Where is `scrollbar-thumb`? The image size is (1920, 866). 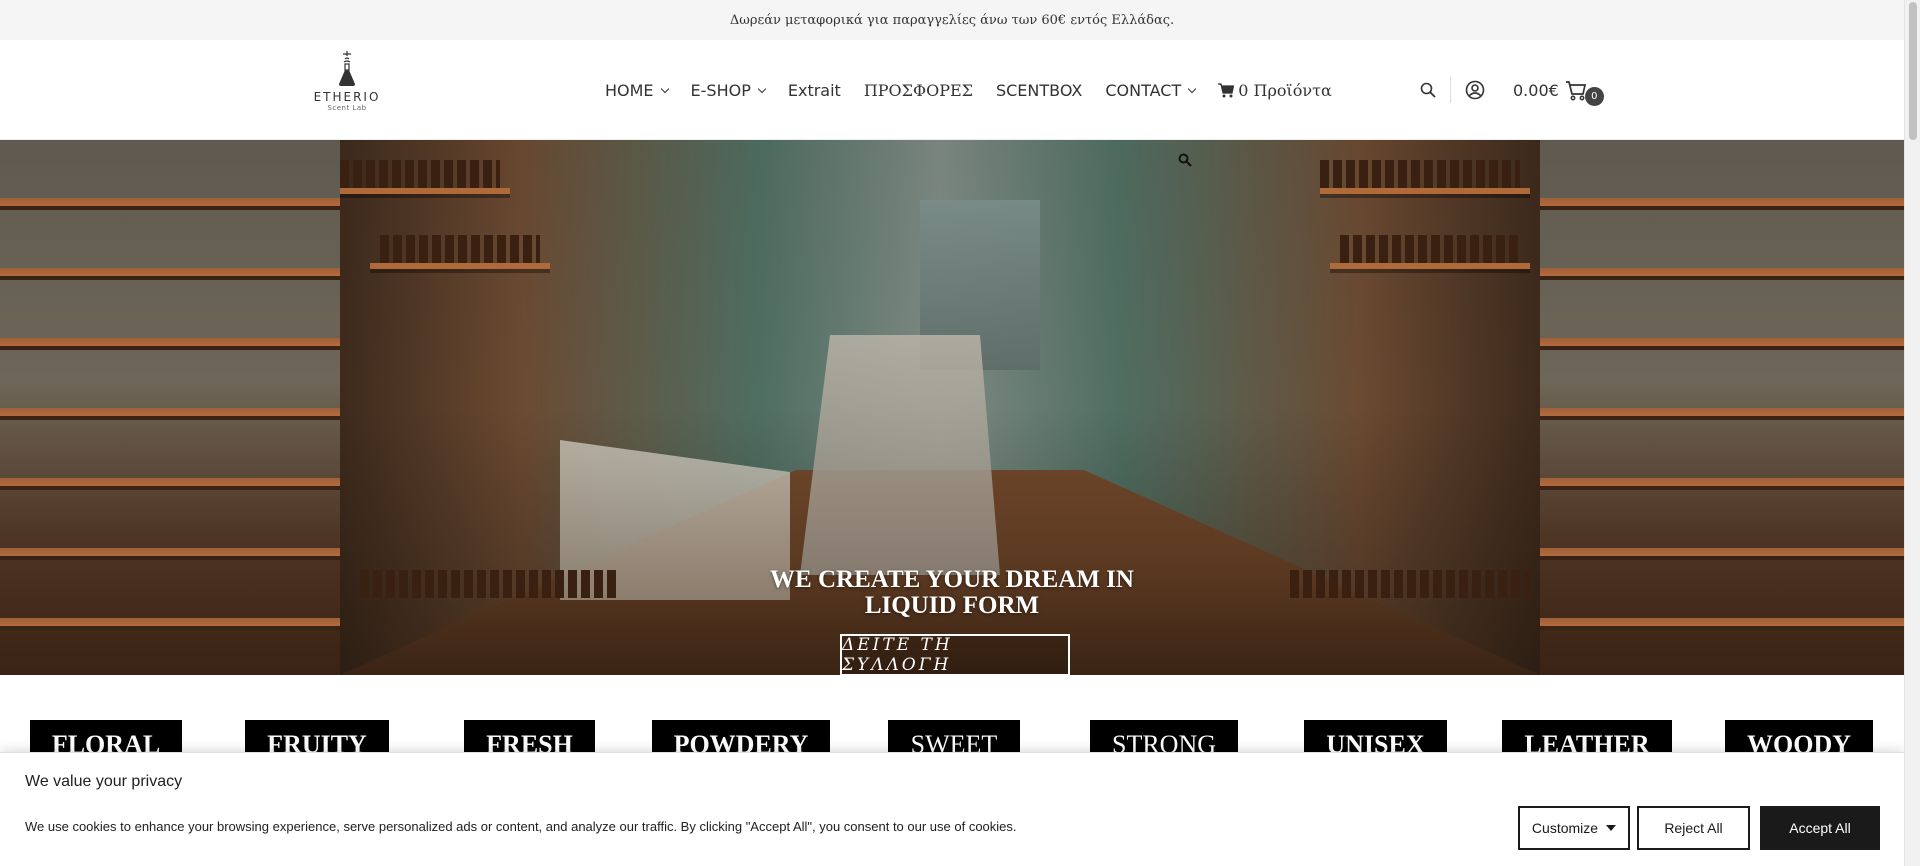
scrollbar-thumb is located at coordinates (1913, 71).